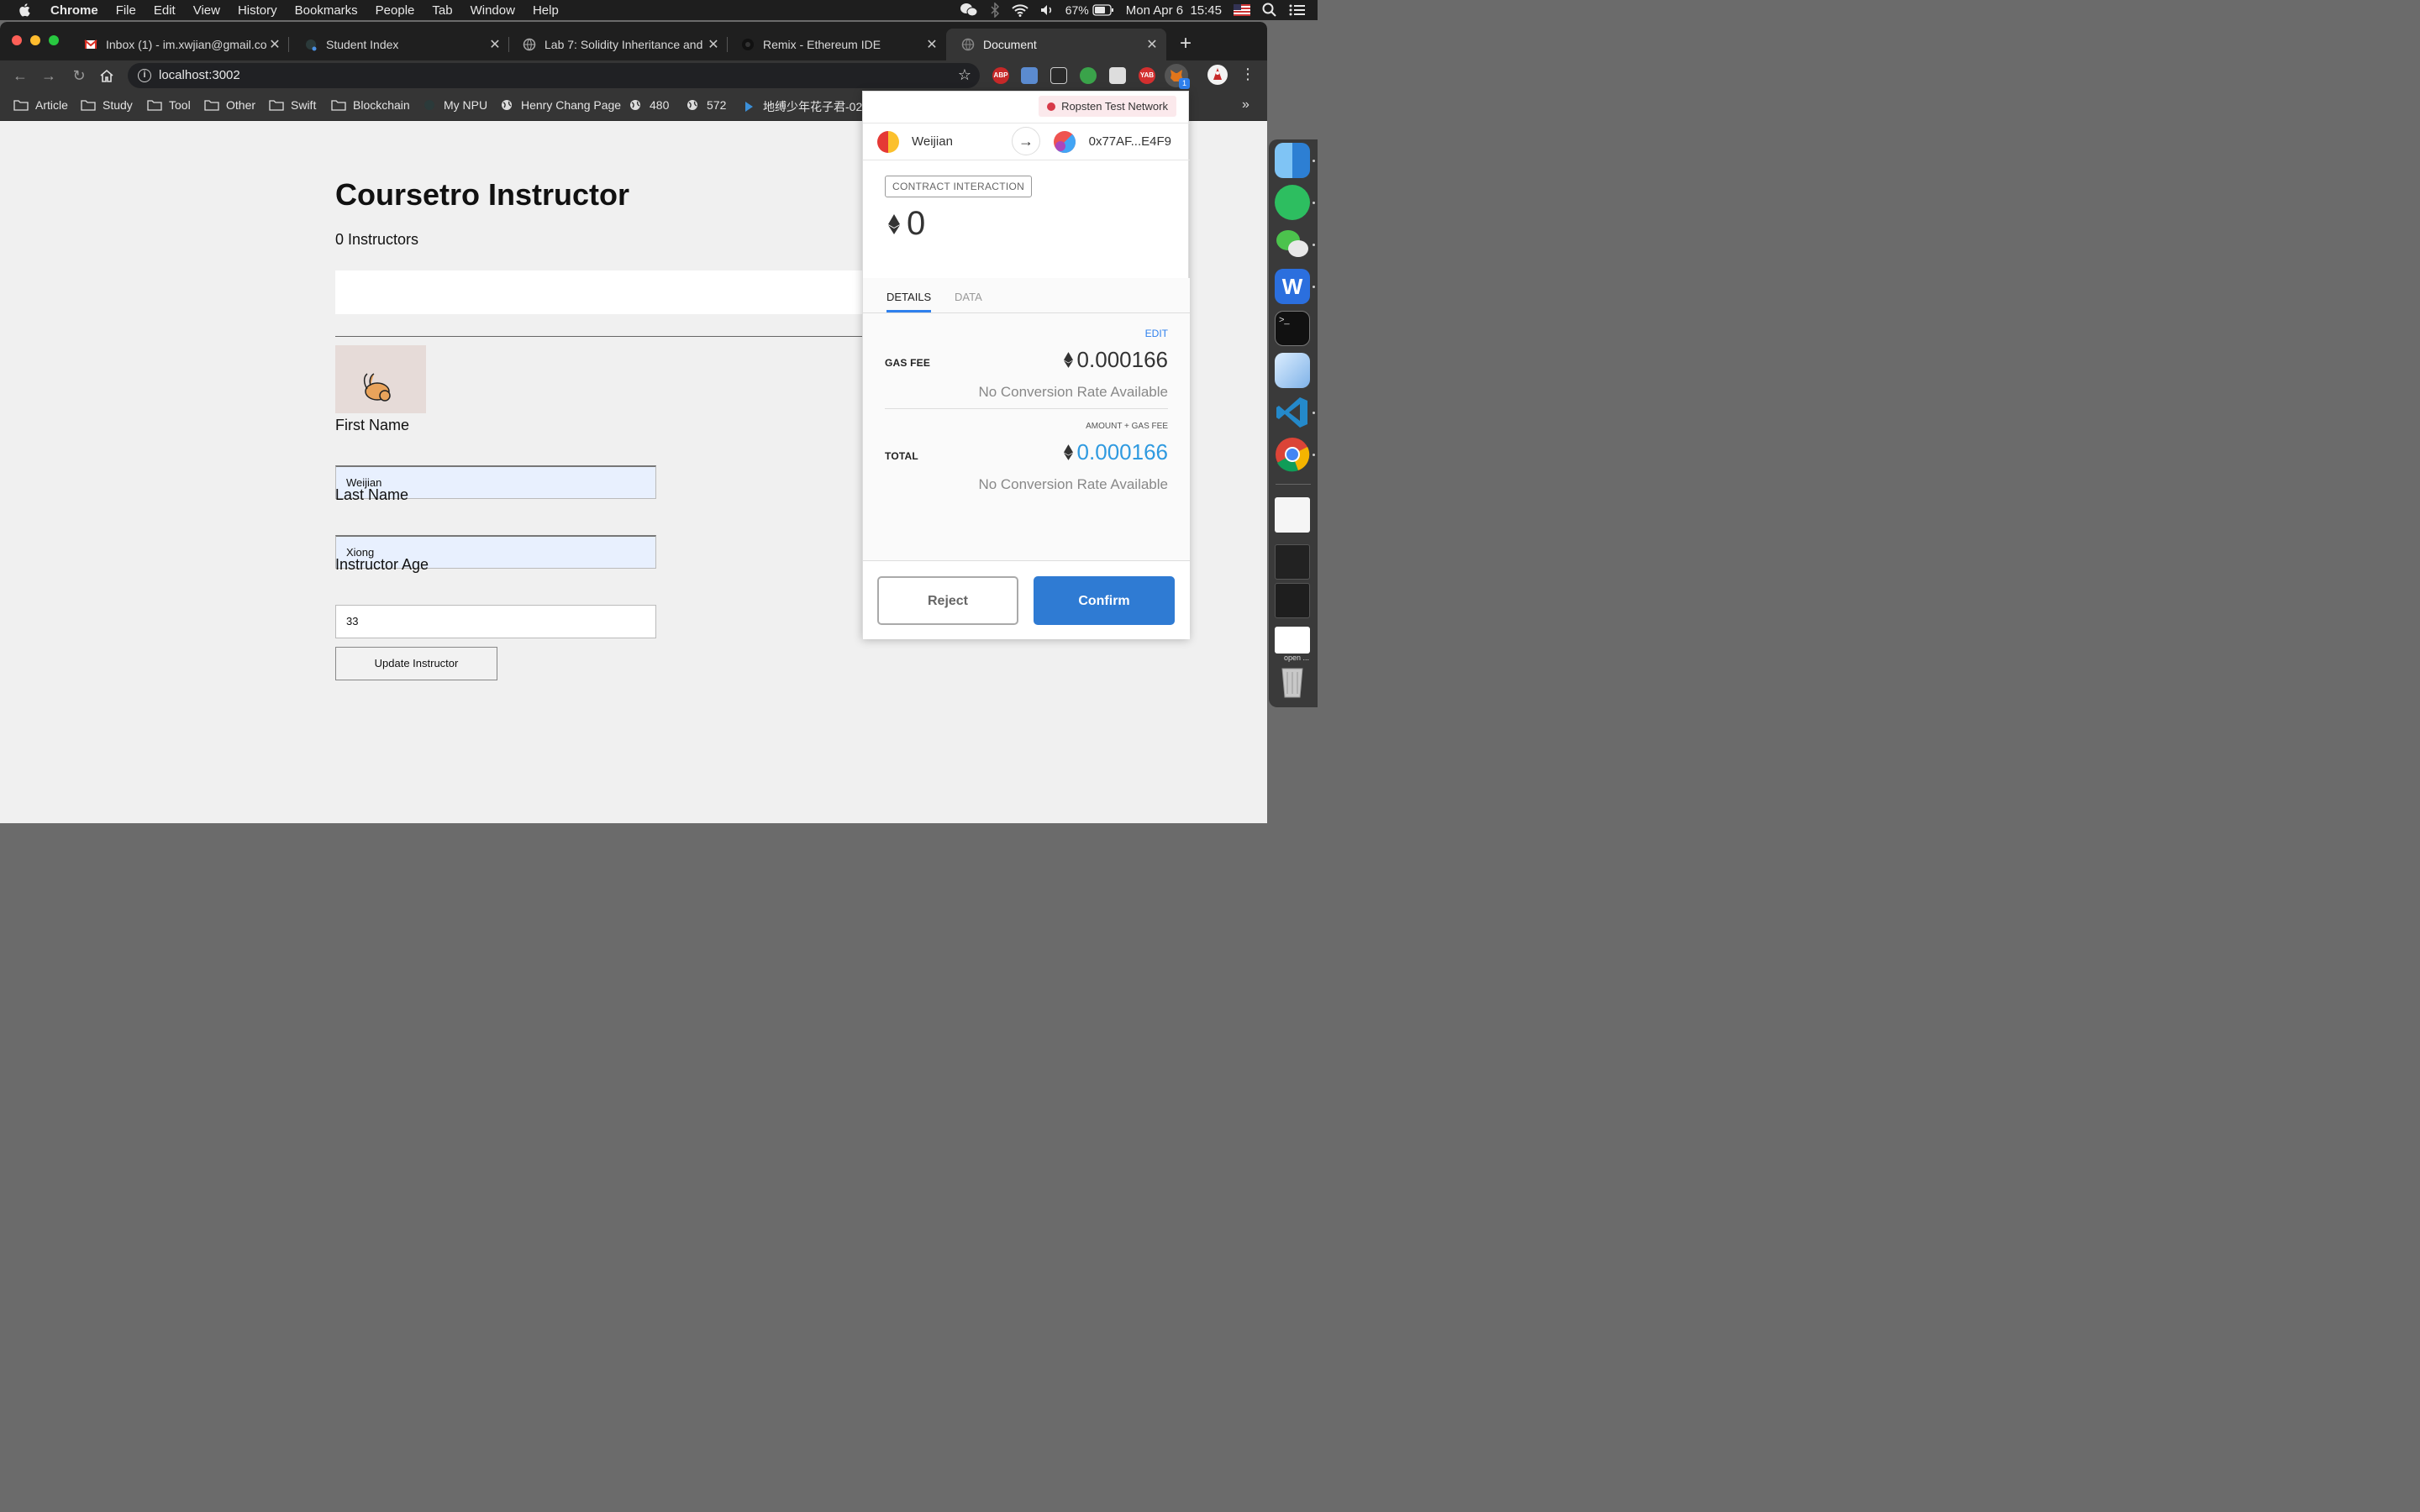 The height and width of the screenshot is (1512, 2420). Describe the element at coordinates (554, 75) in the screenshot. I see `address-bar: i localhost:3002 ☆` at that location.